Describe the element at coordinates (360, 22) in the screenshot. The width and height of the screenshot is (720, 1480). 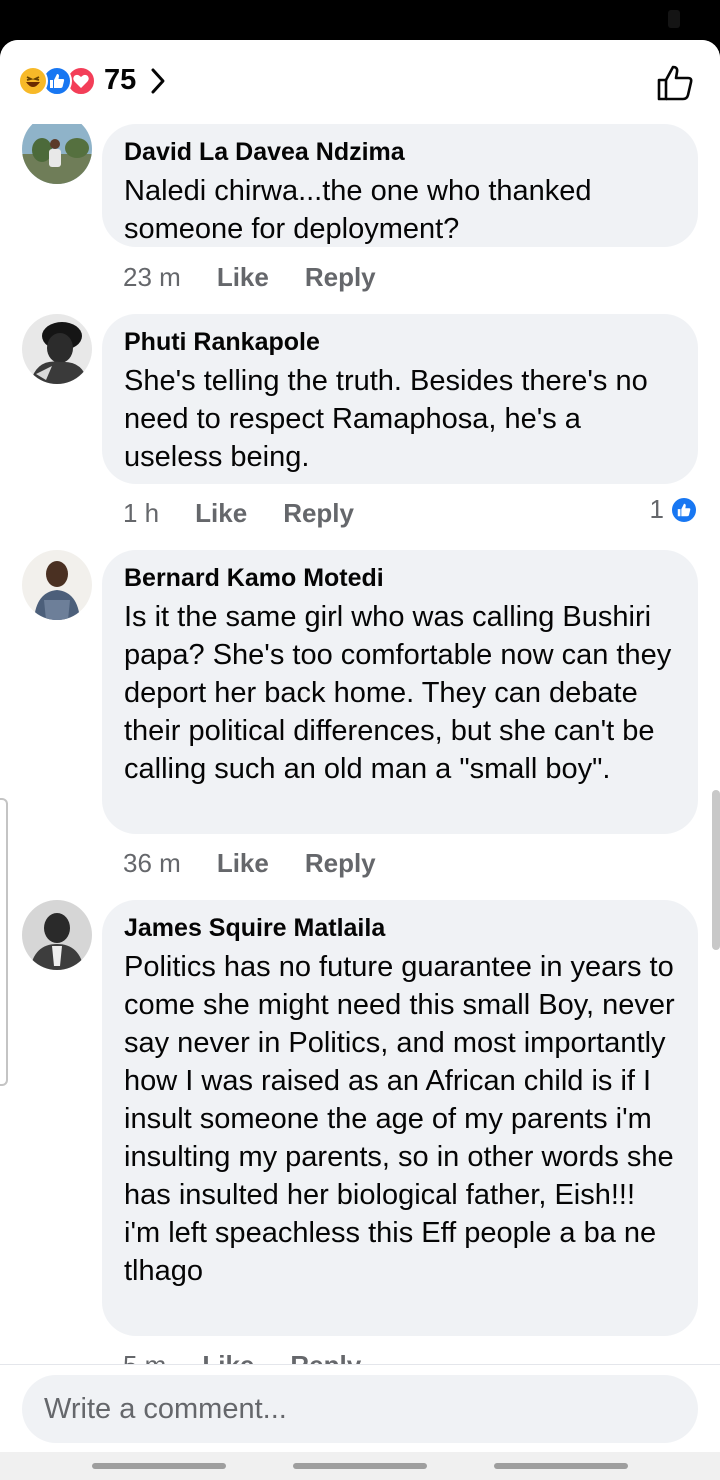
I see `status-bar` at that location.